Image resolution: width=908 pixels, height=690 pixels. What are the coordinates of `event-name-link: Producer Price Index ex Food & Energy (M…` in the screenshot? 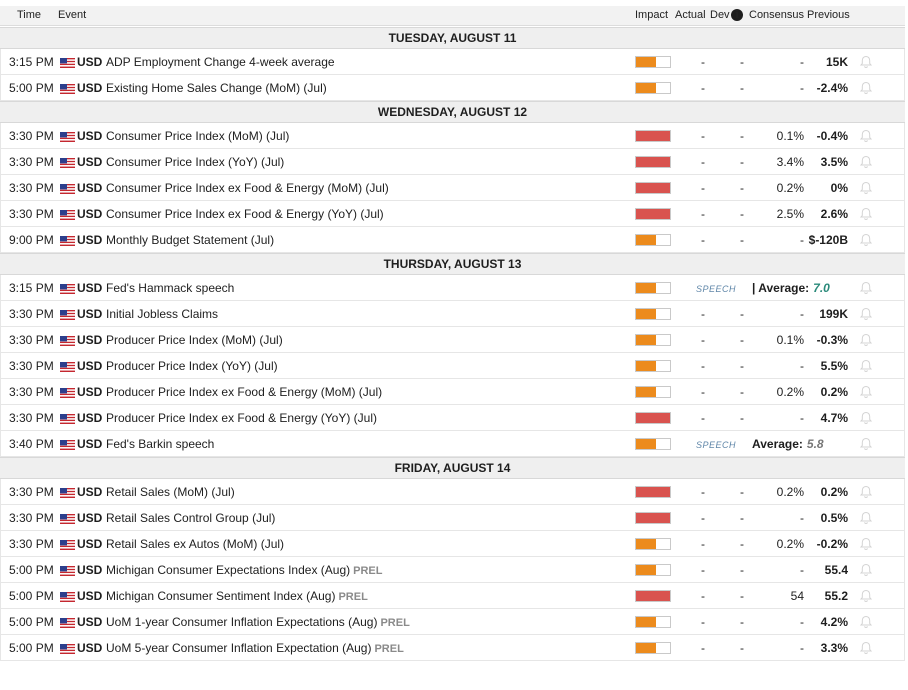 It's located at (244, 392).